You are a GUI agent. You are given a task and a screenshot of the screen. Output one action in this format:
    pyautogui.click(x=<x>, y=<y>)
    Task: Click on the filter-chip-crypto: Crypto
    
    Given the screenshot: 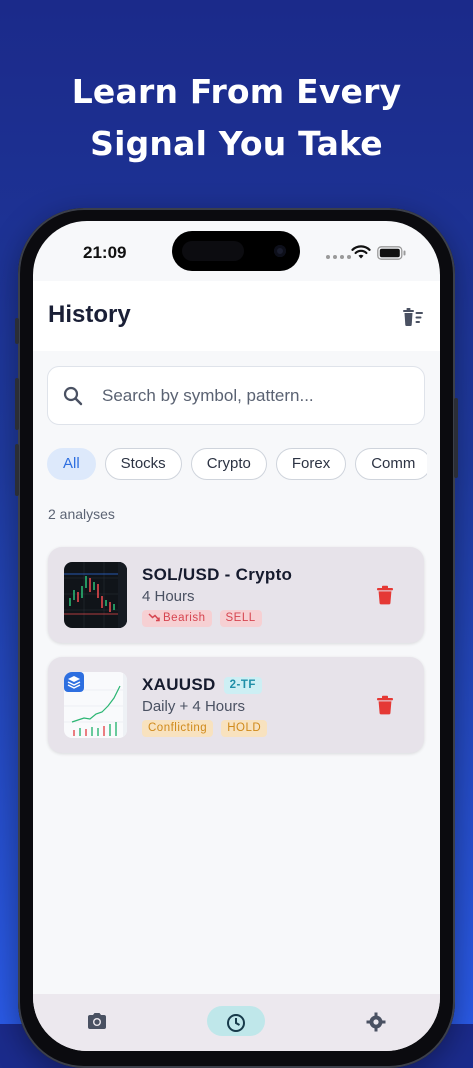 What is the action you would take?
    pyautogui.click(x=228, y=464)
    